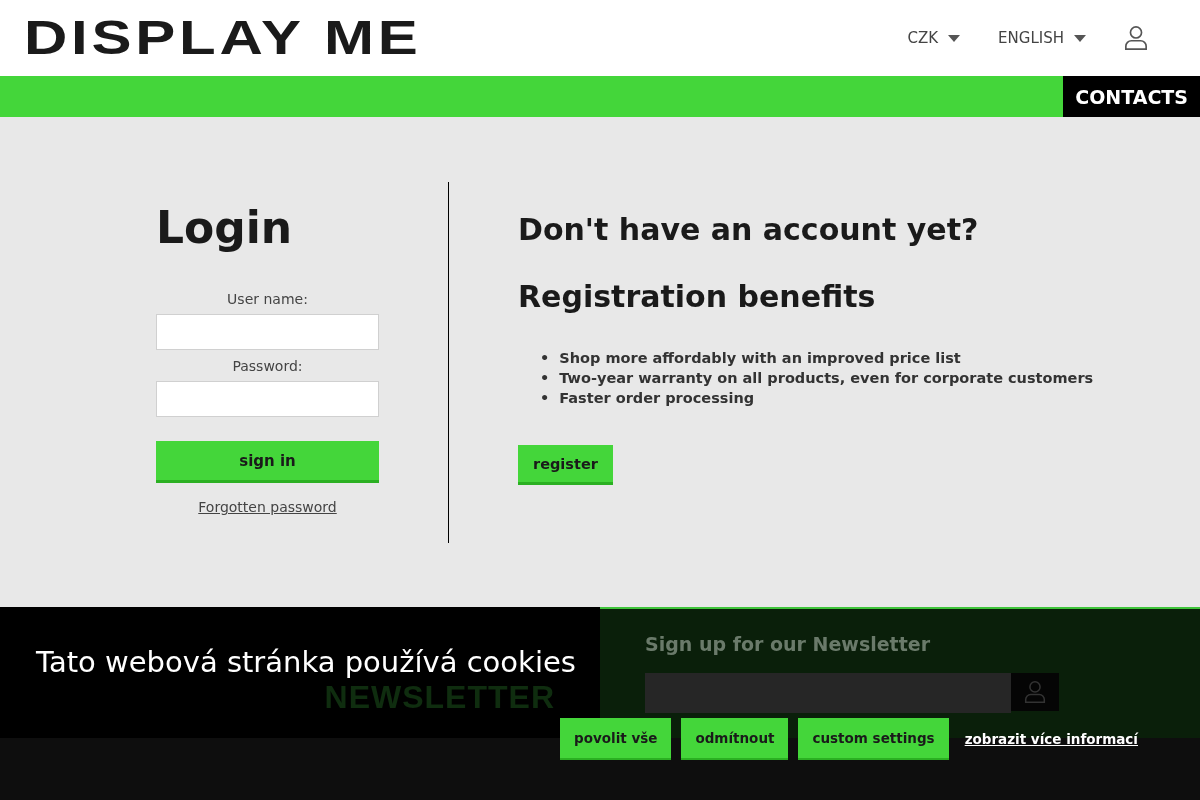  Describe the element at coordinates (267, 366) in the screenshot. I see `field-label: Password:` at that location.